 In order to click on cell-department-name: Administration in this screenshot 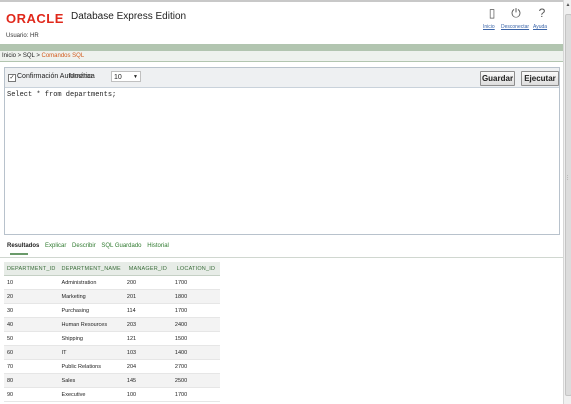, I will do `click(91, 282)`.